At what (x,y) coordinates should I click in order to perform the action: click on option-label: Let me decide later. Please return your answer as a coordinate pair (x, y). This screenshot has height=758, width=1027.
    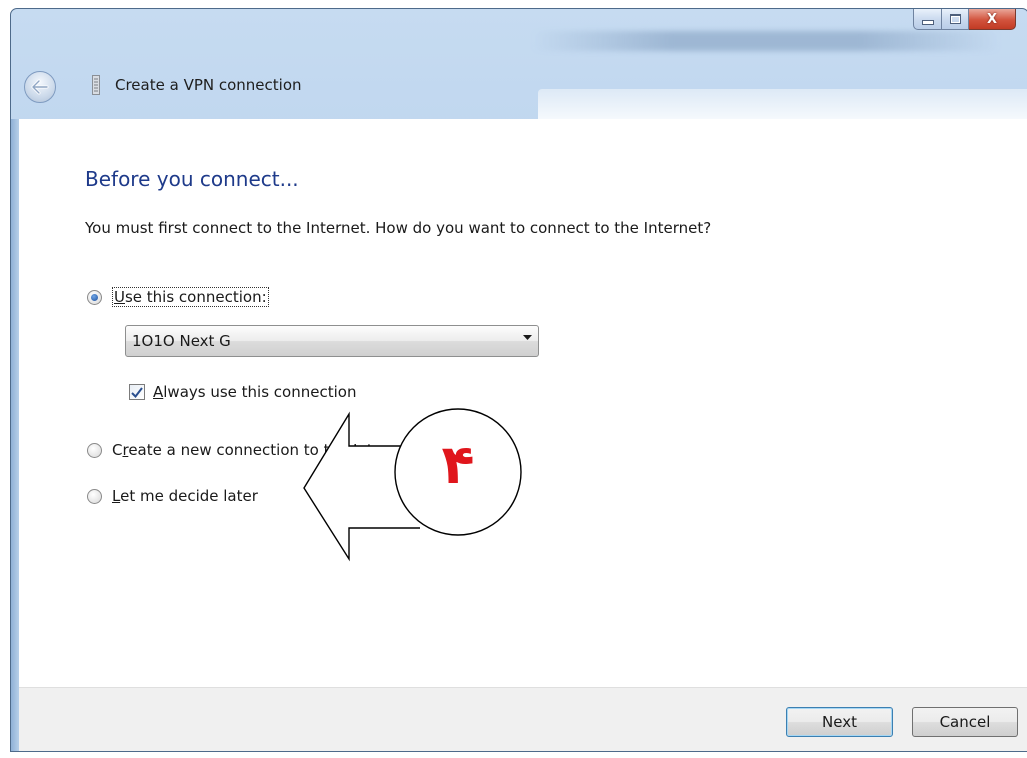
    Looking at the image, I should click on (185, 496).